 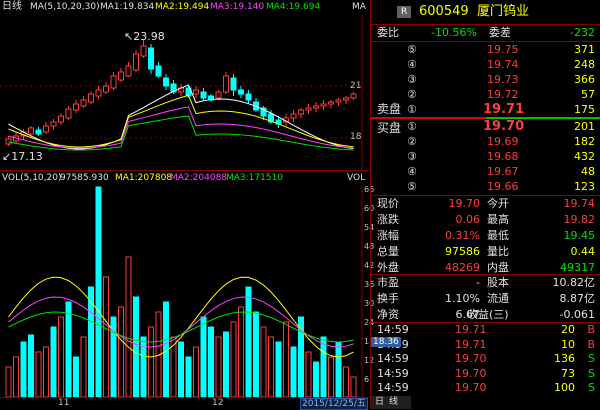 I want to click on x-label-12: 12, so click(x=218, y=403).